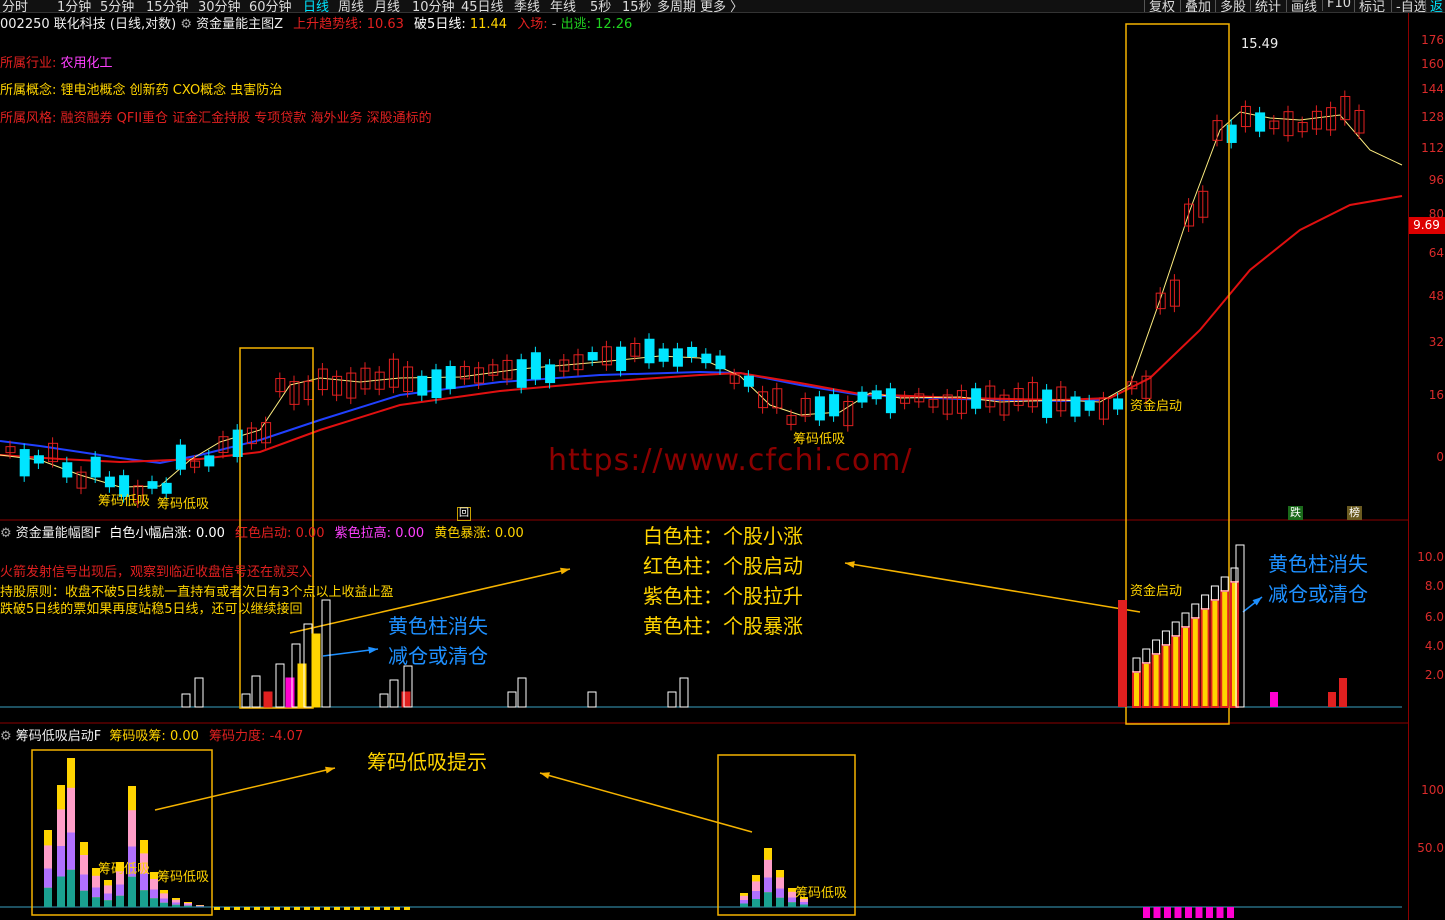 The image size is (1445, 920). I want to click on price-tick: 112, so click(1432, 148).